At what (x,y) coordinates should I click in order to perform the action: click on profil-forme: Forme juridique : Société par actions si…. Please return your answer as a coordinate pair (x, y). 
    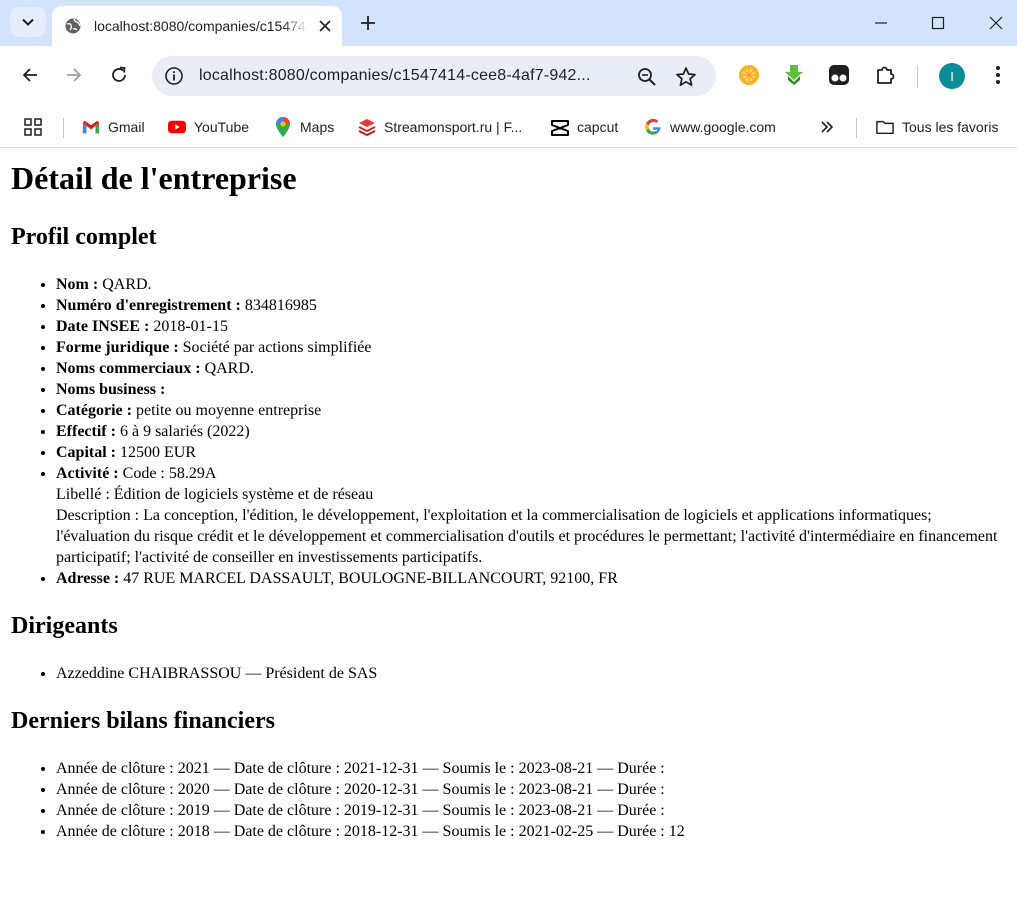
    Looking at the image, I should click on (531, 347).